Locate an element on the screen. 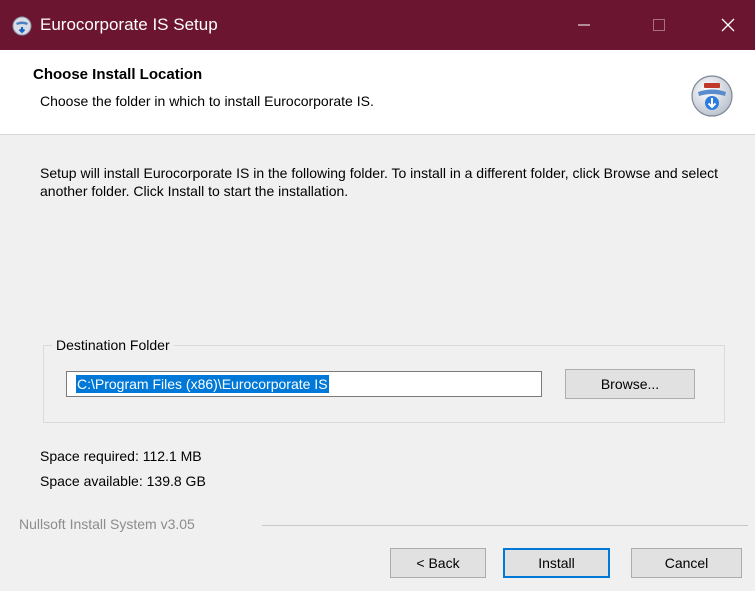 This screenshot has width=755, height=591. window-title: Eurocorporate IS Setup is located at coordinates (129, 24).